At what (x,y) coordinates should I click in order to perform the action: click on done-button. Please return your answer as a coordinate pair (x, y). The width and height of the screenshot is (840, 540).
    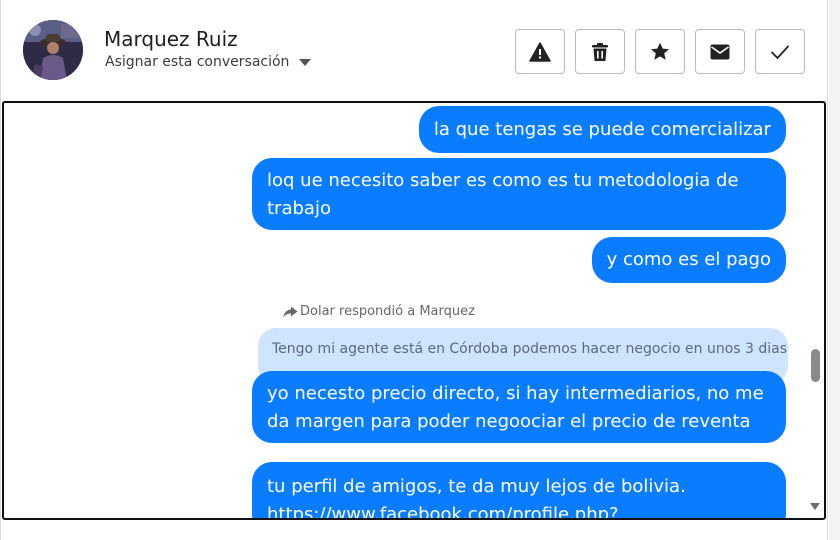
    Looking at the image, I should click on (780, 51).